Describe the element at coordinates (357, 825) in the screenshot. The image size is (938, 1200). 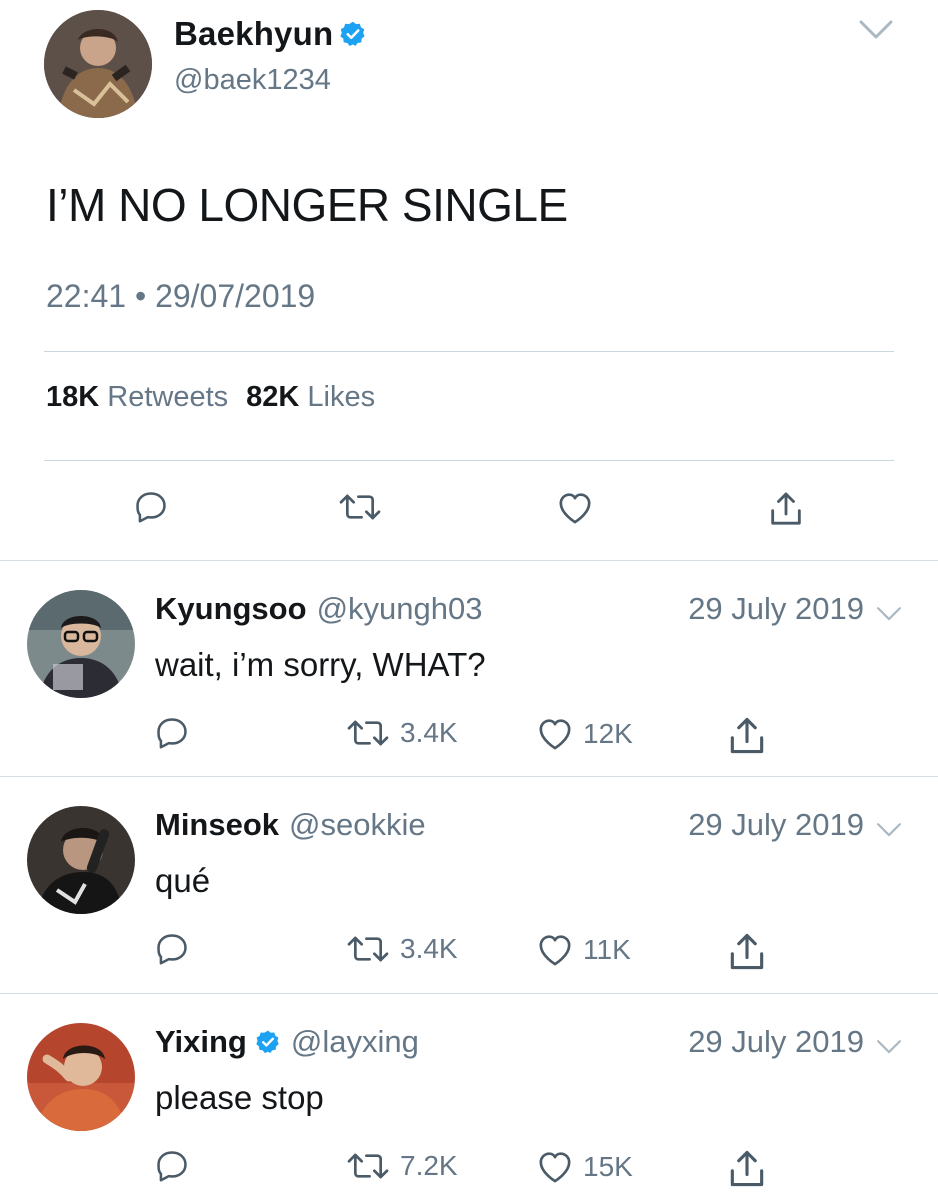
I see `reply-author-handle: @seokkie` at that location.